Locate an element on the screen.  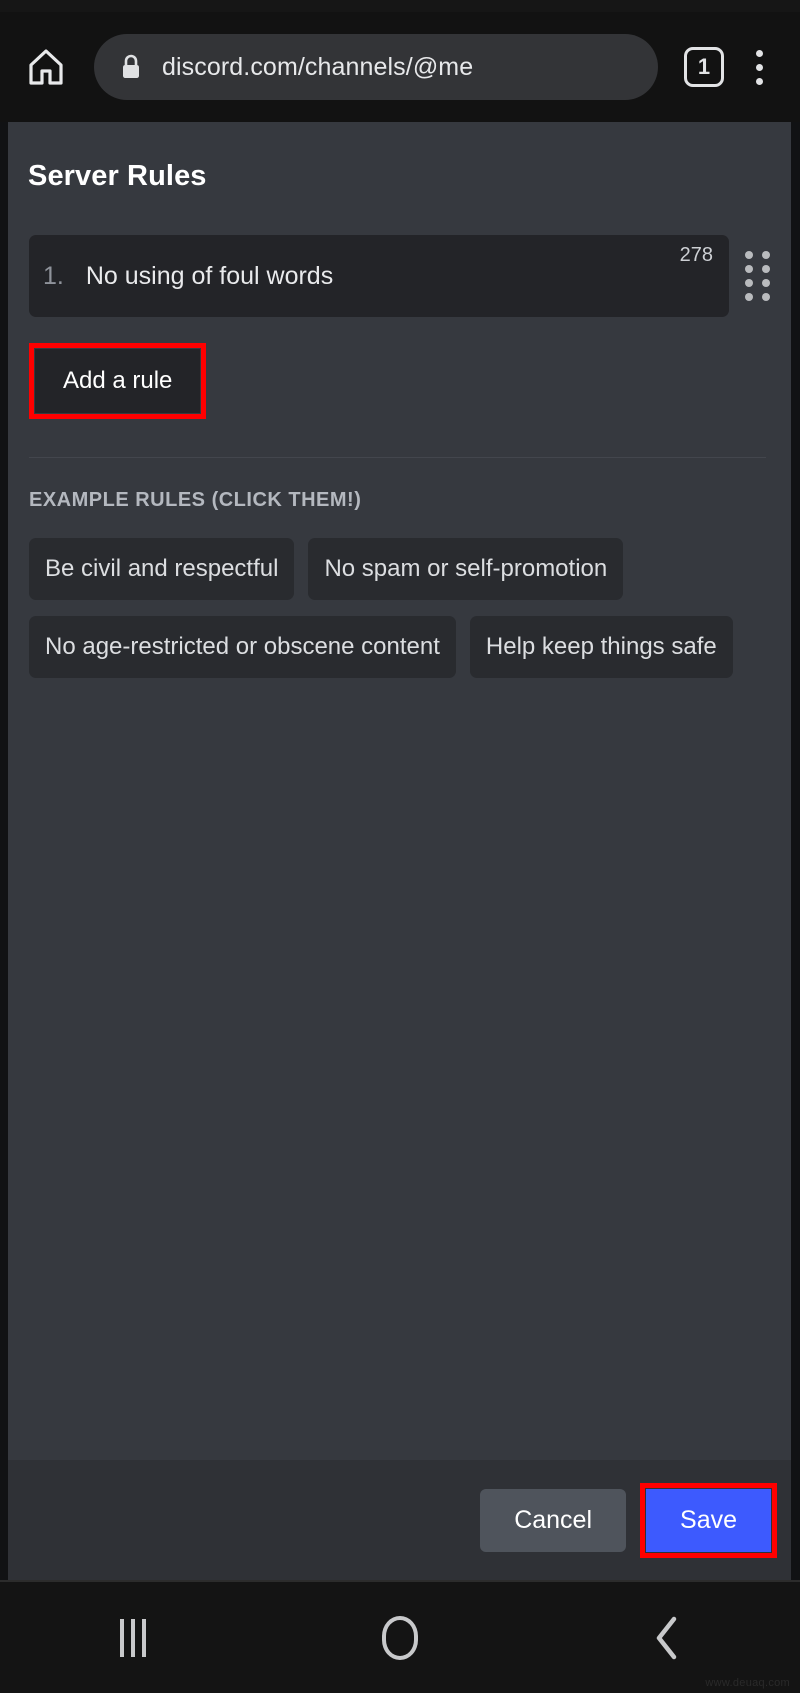
drag-handle-icon is located at coordinates (757, 276).